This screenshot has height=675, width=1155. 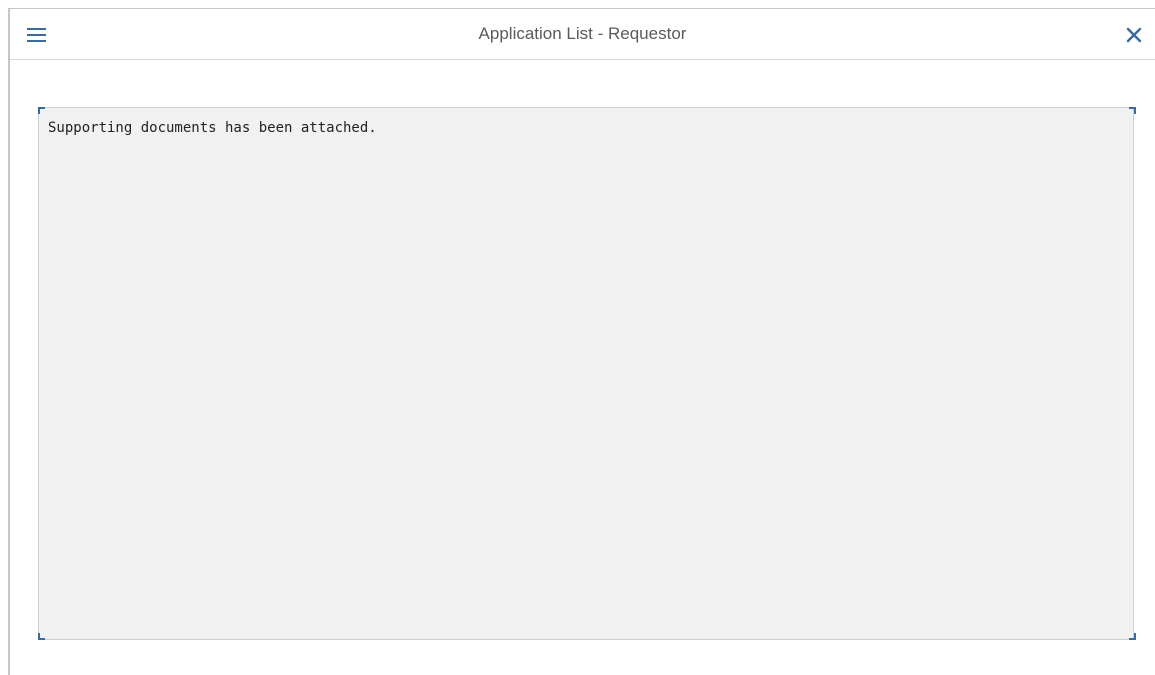 I want to click on menu-button, so click(x=37, y=35).